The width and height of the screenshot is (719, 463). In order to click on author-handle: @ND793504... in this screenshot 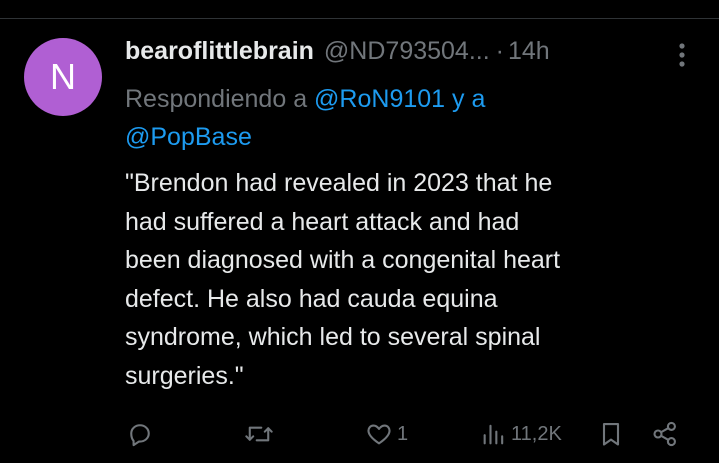, I will do `click(407, 51)`.